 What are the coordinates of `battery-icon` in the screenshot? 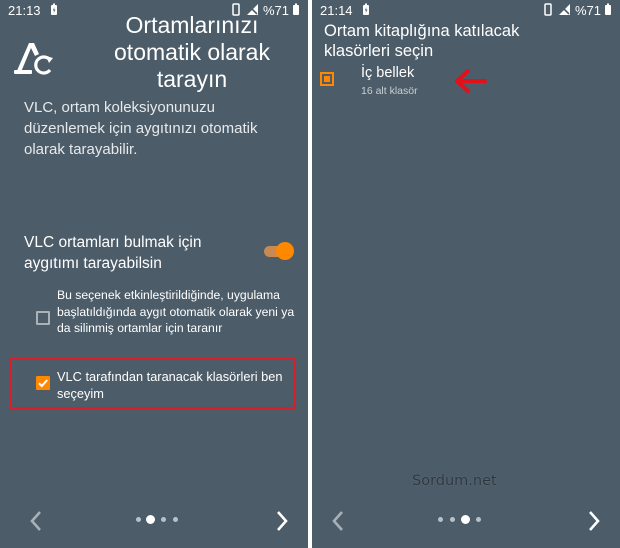 It's located at (608, 11).